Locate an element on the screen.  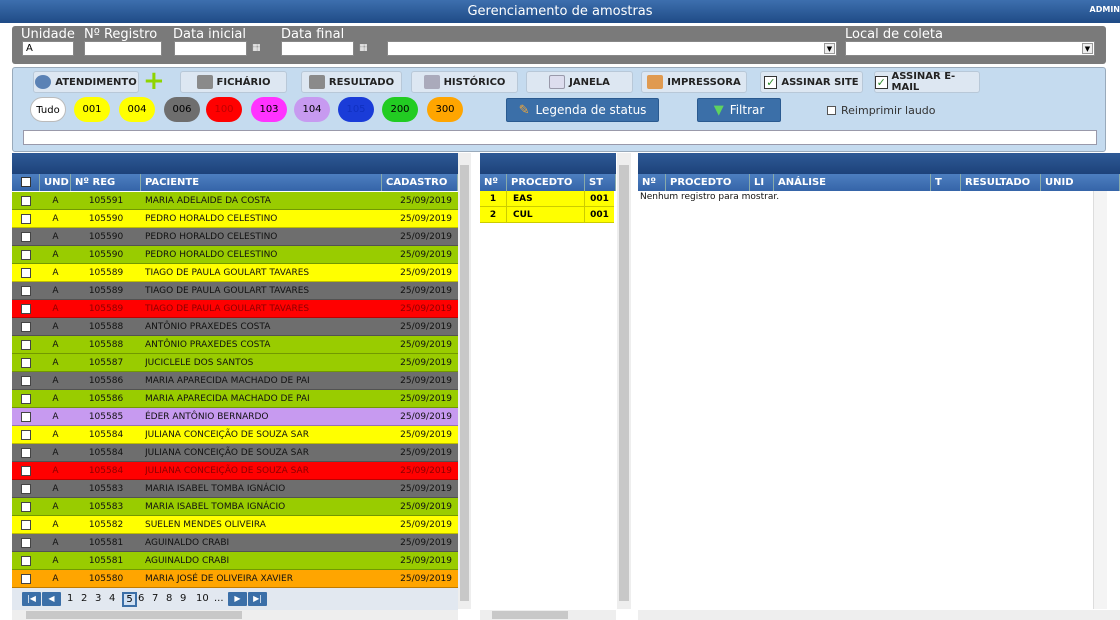
next-page-button: ▶ is located at coordinates (237, 599).